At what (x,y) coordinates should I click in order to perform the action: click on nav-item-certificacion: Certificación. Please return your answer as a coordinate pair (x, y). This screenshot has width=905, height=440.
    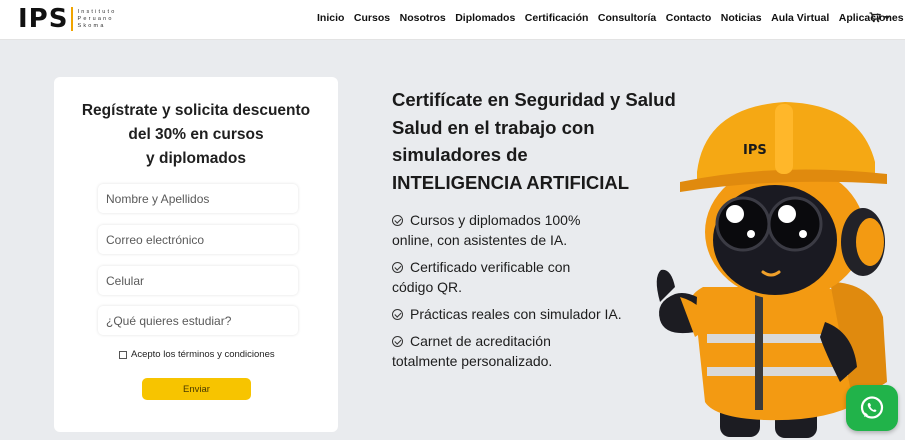
    Looking at the image, I should click on (557, 18).